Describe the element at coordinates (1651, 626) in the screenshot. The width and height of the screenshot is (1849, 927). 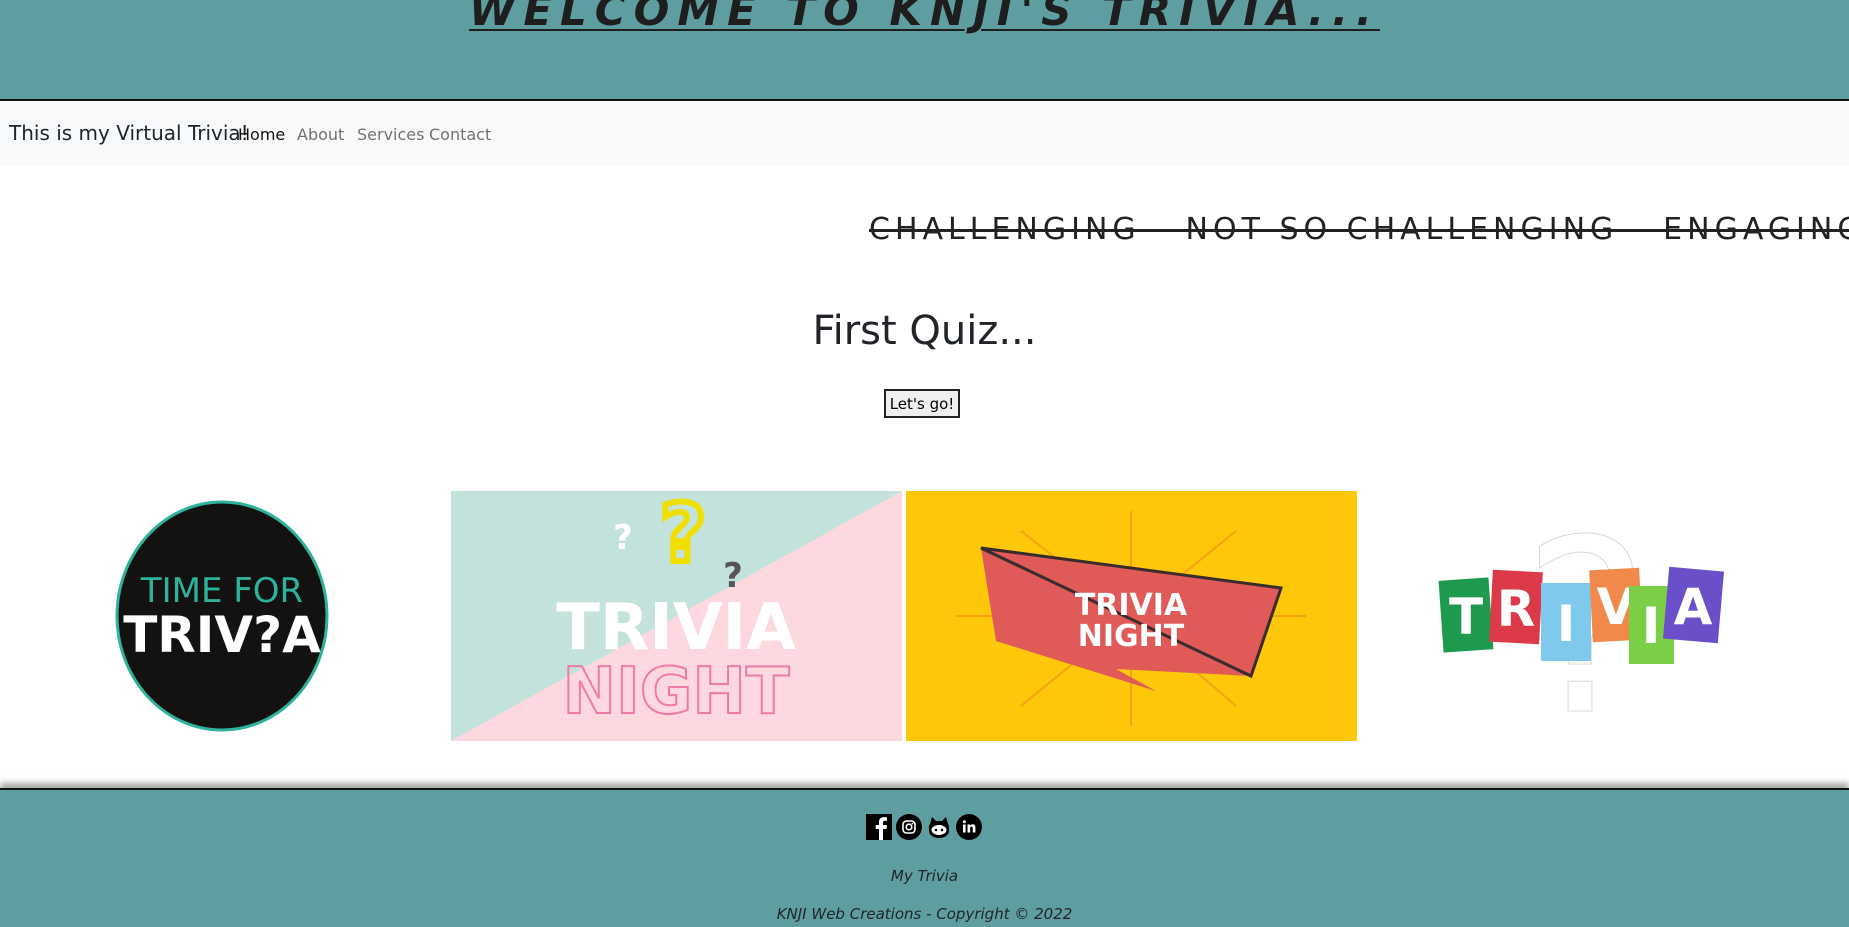
I see `trivia-letter-i2: I` at that location.